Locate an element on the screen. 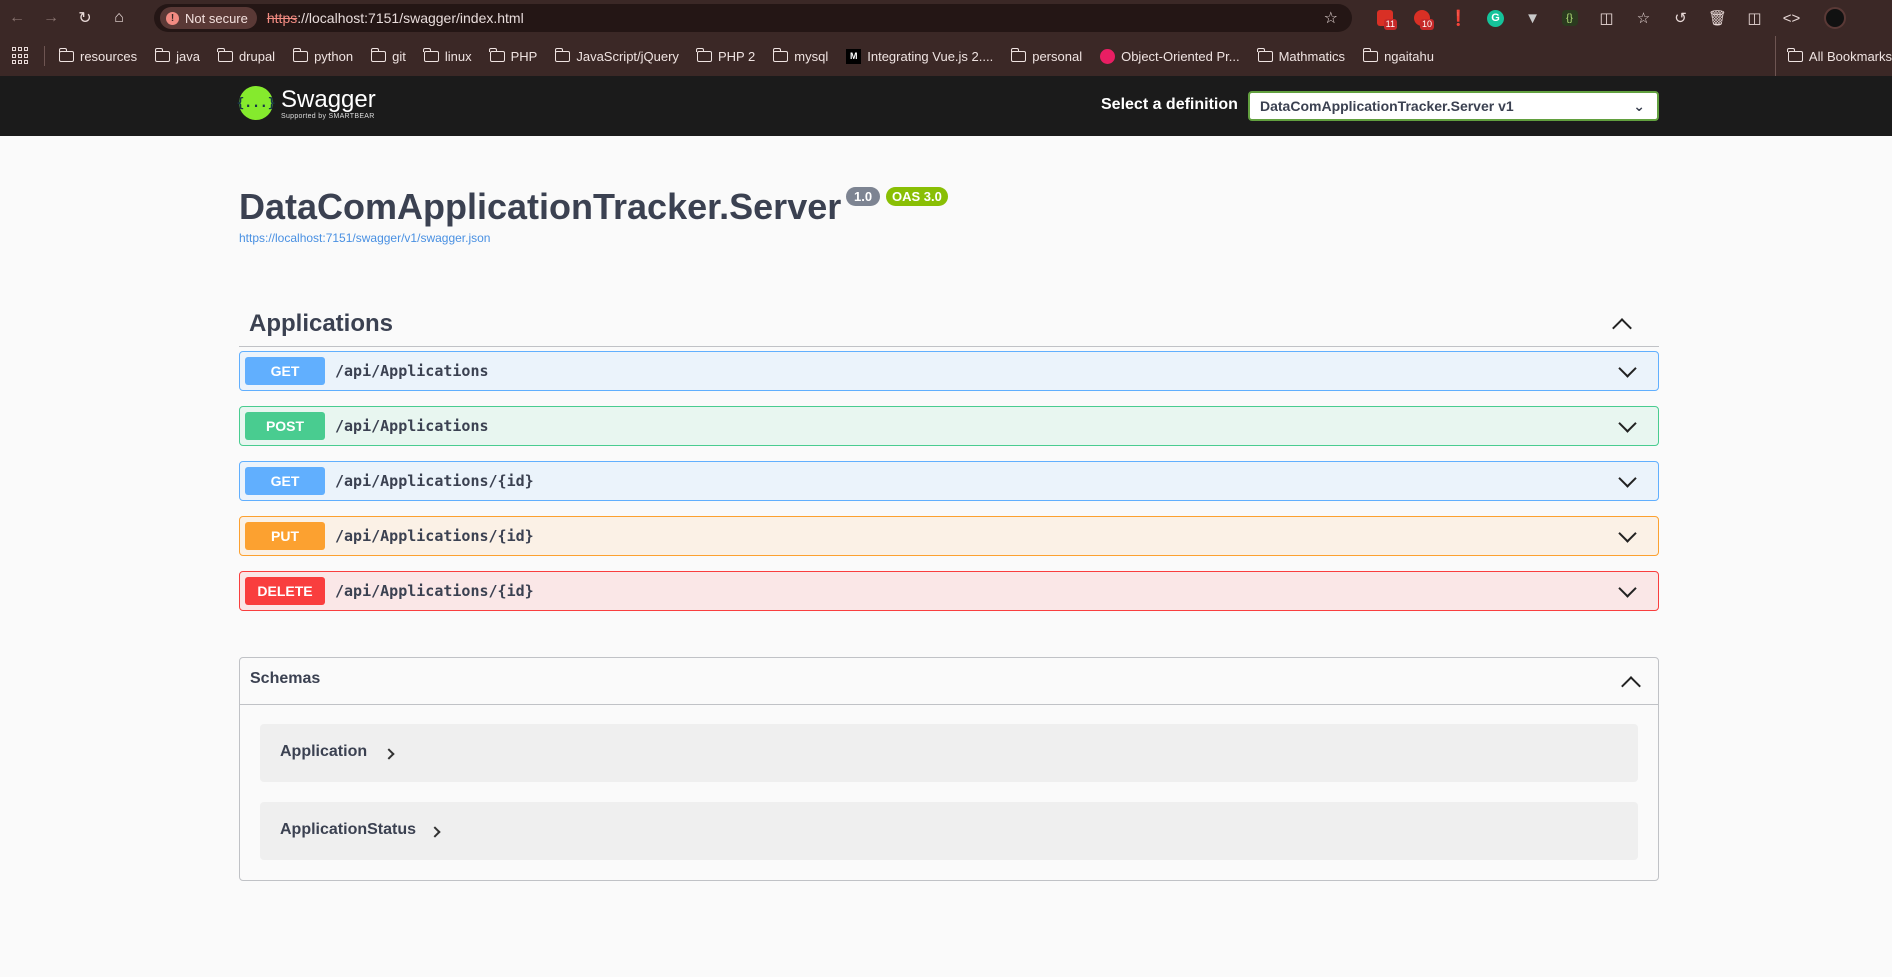 This screenshot has width=1892, height=977. schemas-title: Schemas is located at coordinates (285, 678).